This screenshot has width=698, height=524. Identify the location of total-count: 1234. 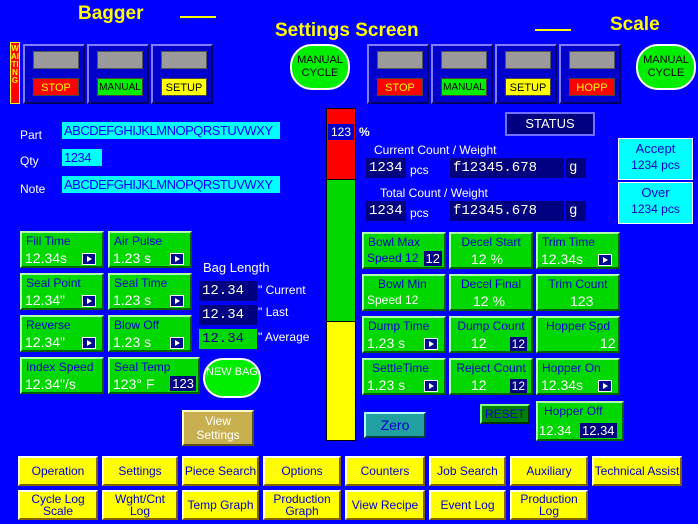
(386, 211).